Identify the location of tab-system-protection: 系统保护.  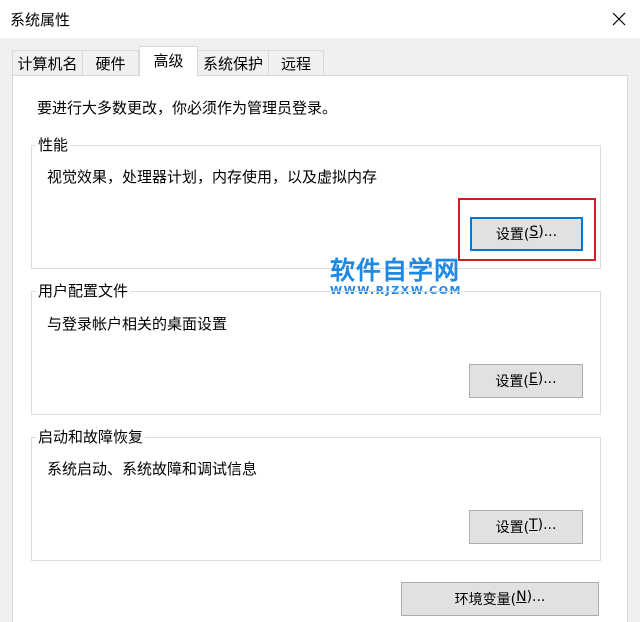
(233, 63).